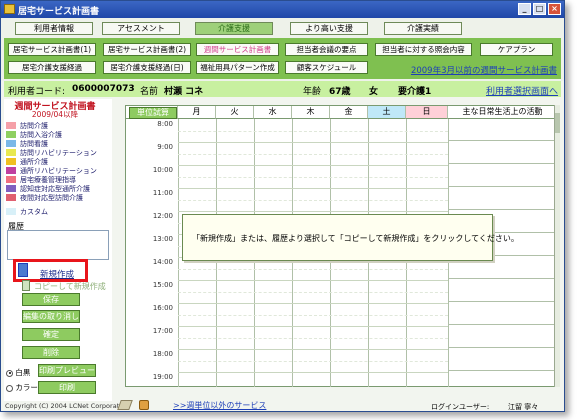  What do you see at coordinates (58, 125) in the screenshot?
I see `legend-item: 訪問介護` at bounding box center [58, 125].